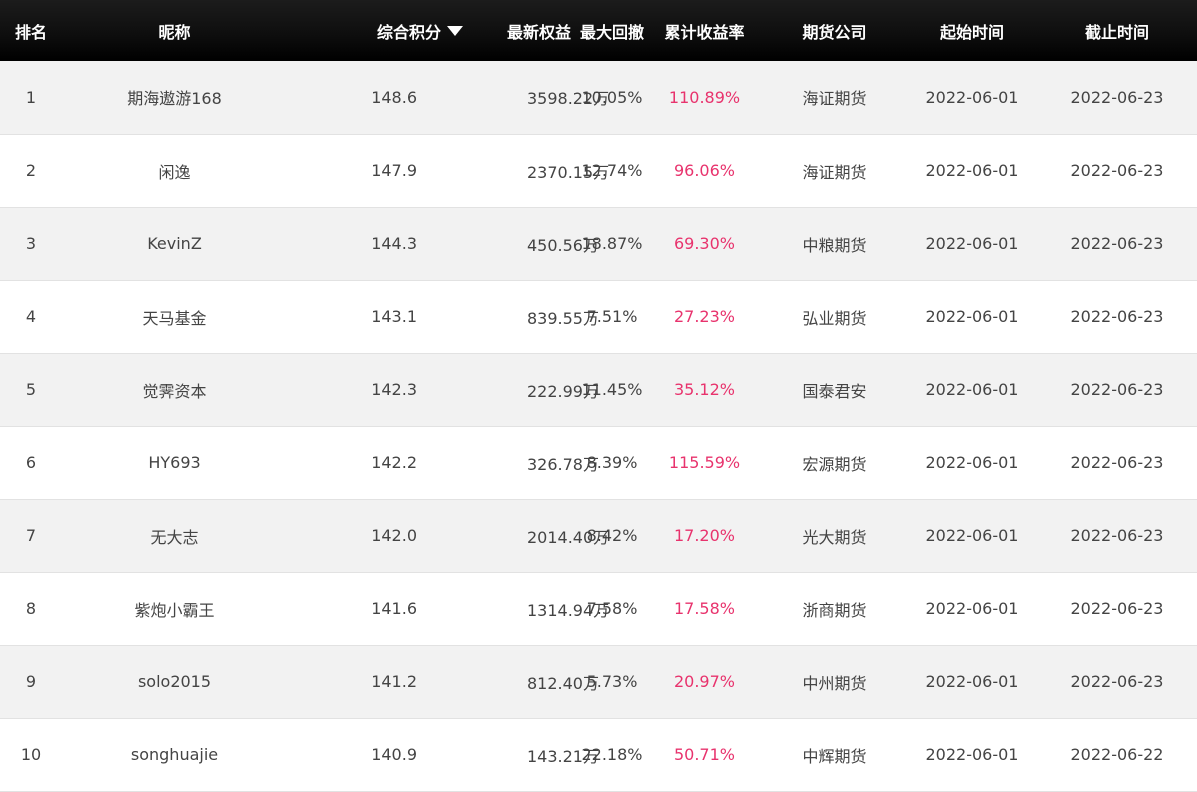 The height and width of the screenshot is (792, 1197). What do you see at coordinates (31, 243) in the screenshot?
I see `cell-rank: 3` at bounding box center [31, 243].